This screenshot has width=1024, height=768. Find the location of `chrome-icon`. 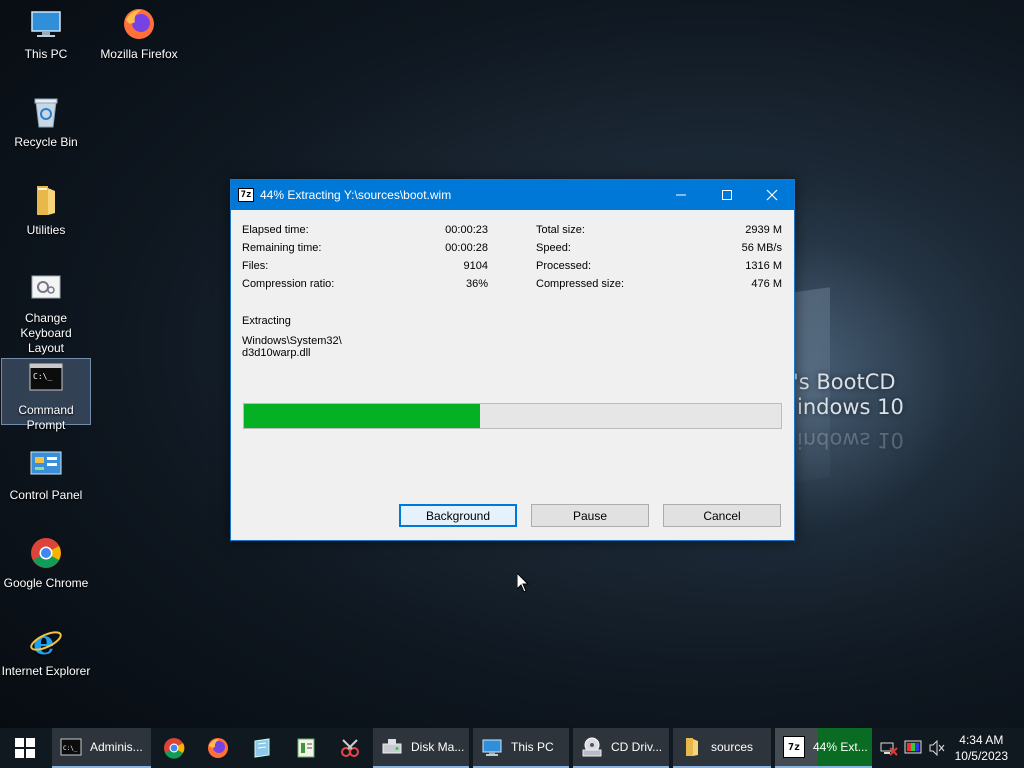

chrome-icon is located at coordinates (174, 748).